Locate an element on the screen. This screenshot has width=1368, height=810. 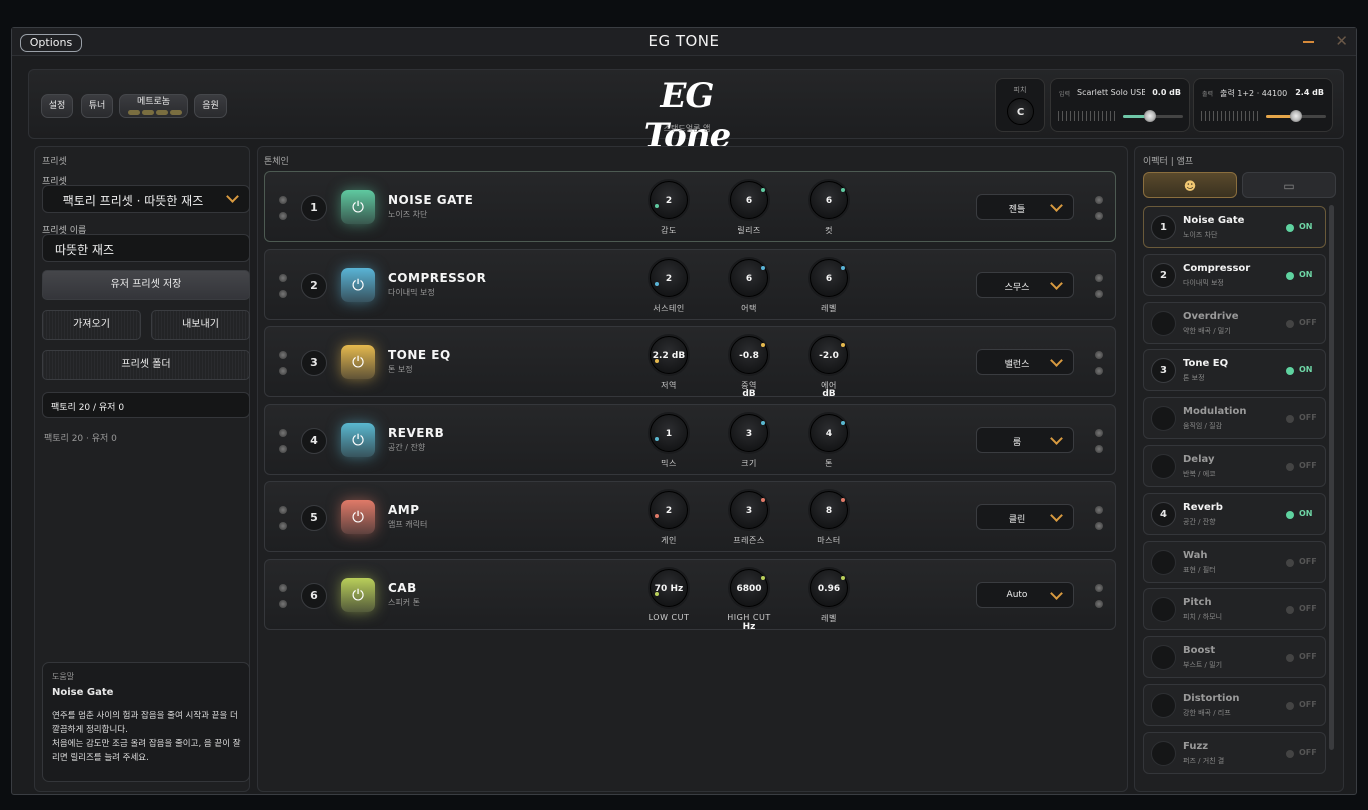
param-knob: 70 Hz is located at coordinates (669, 587).